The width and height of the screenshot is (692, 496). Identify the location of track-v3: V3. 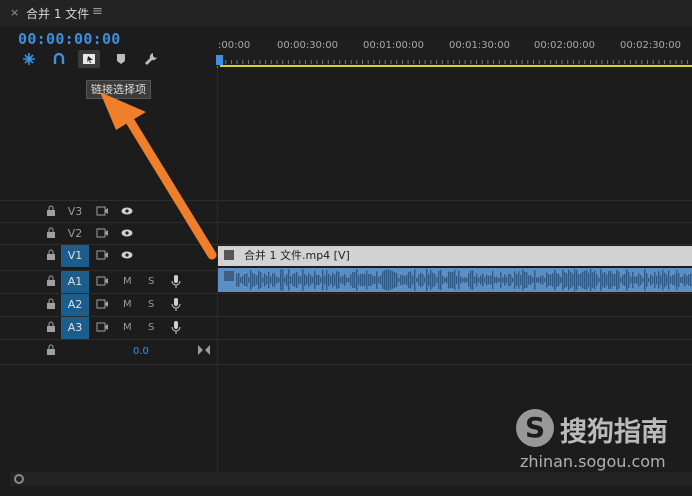
(346, 211).